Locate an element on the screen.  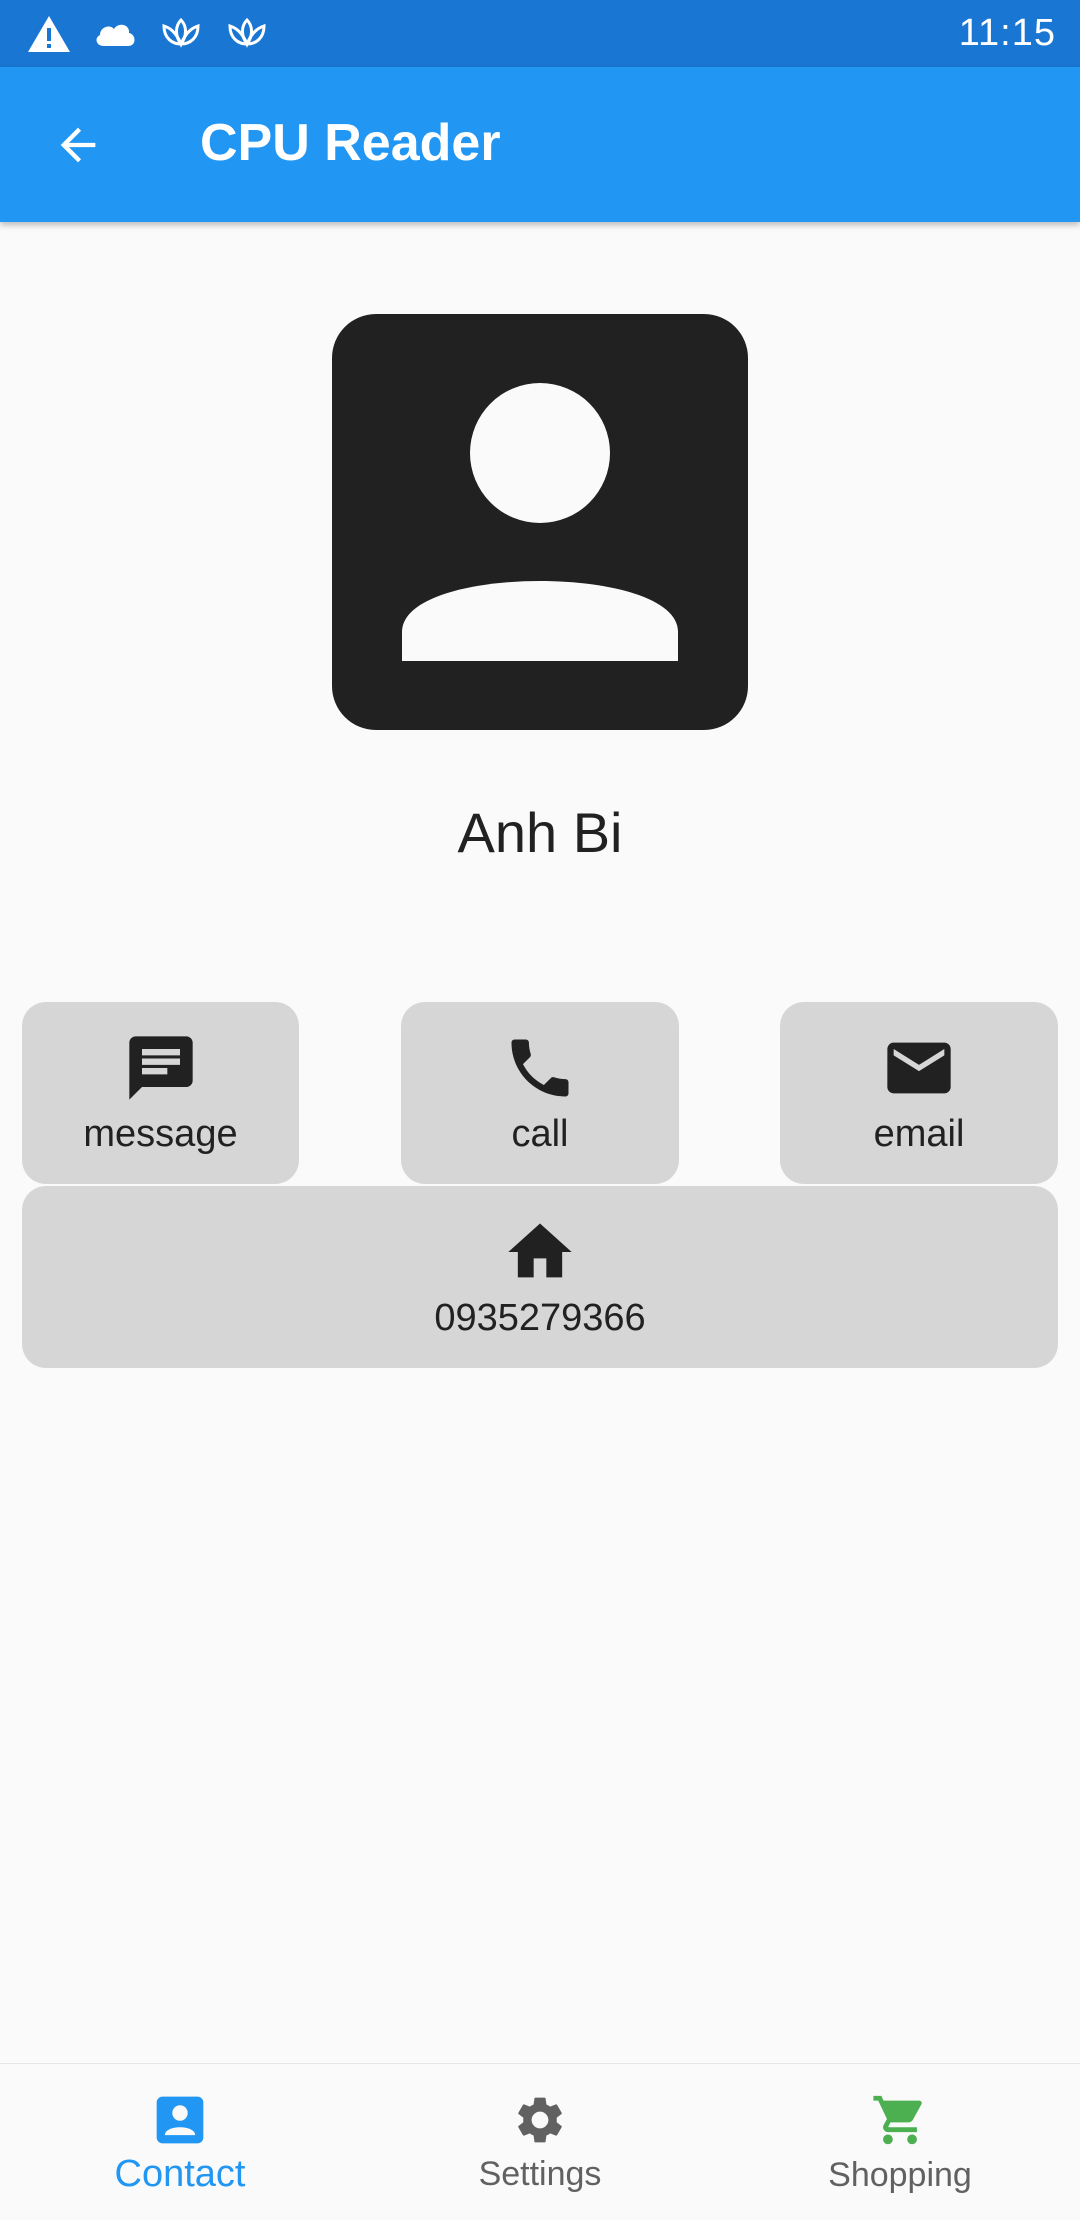
bottom-navigation: Contact Settings Shopping is located at coordinates (540, 2141).